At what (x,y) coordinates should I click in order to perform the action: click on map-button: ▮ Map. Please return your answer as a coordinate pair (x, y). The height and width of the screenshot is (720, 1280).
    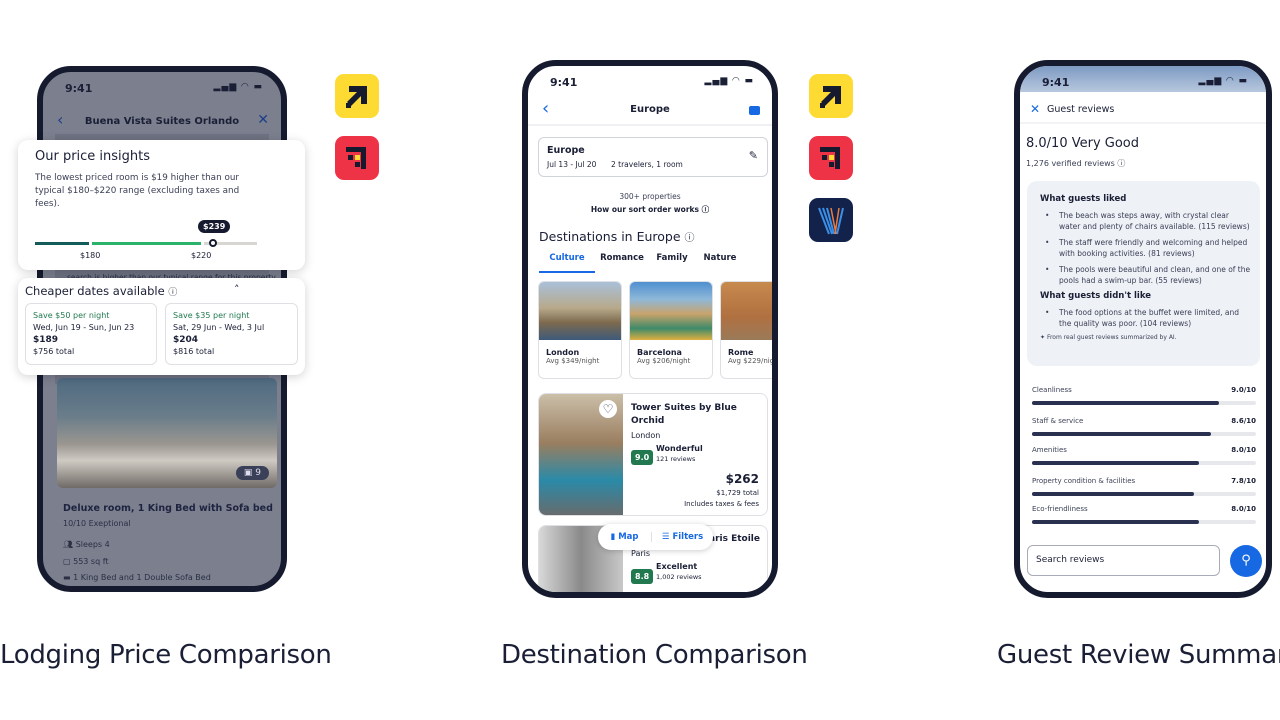
    Looking at the image, I should click on (625, 537).